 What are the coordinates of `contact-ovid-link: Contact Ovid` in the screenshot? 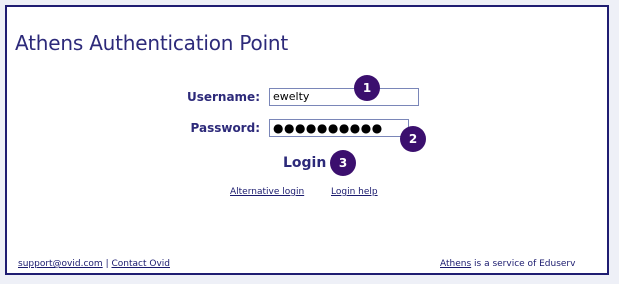 It's located at (140, 264).